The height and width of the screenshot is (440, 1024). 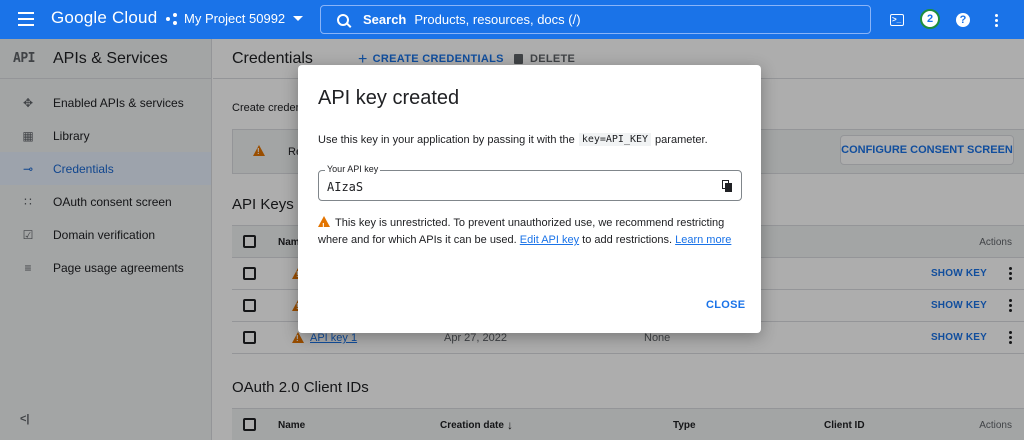 I want to click on search-placeholder: Products, resources, docs (/), so click(x=497, y=19).